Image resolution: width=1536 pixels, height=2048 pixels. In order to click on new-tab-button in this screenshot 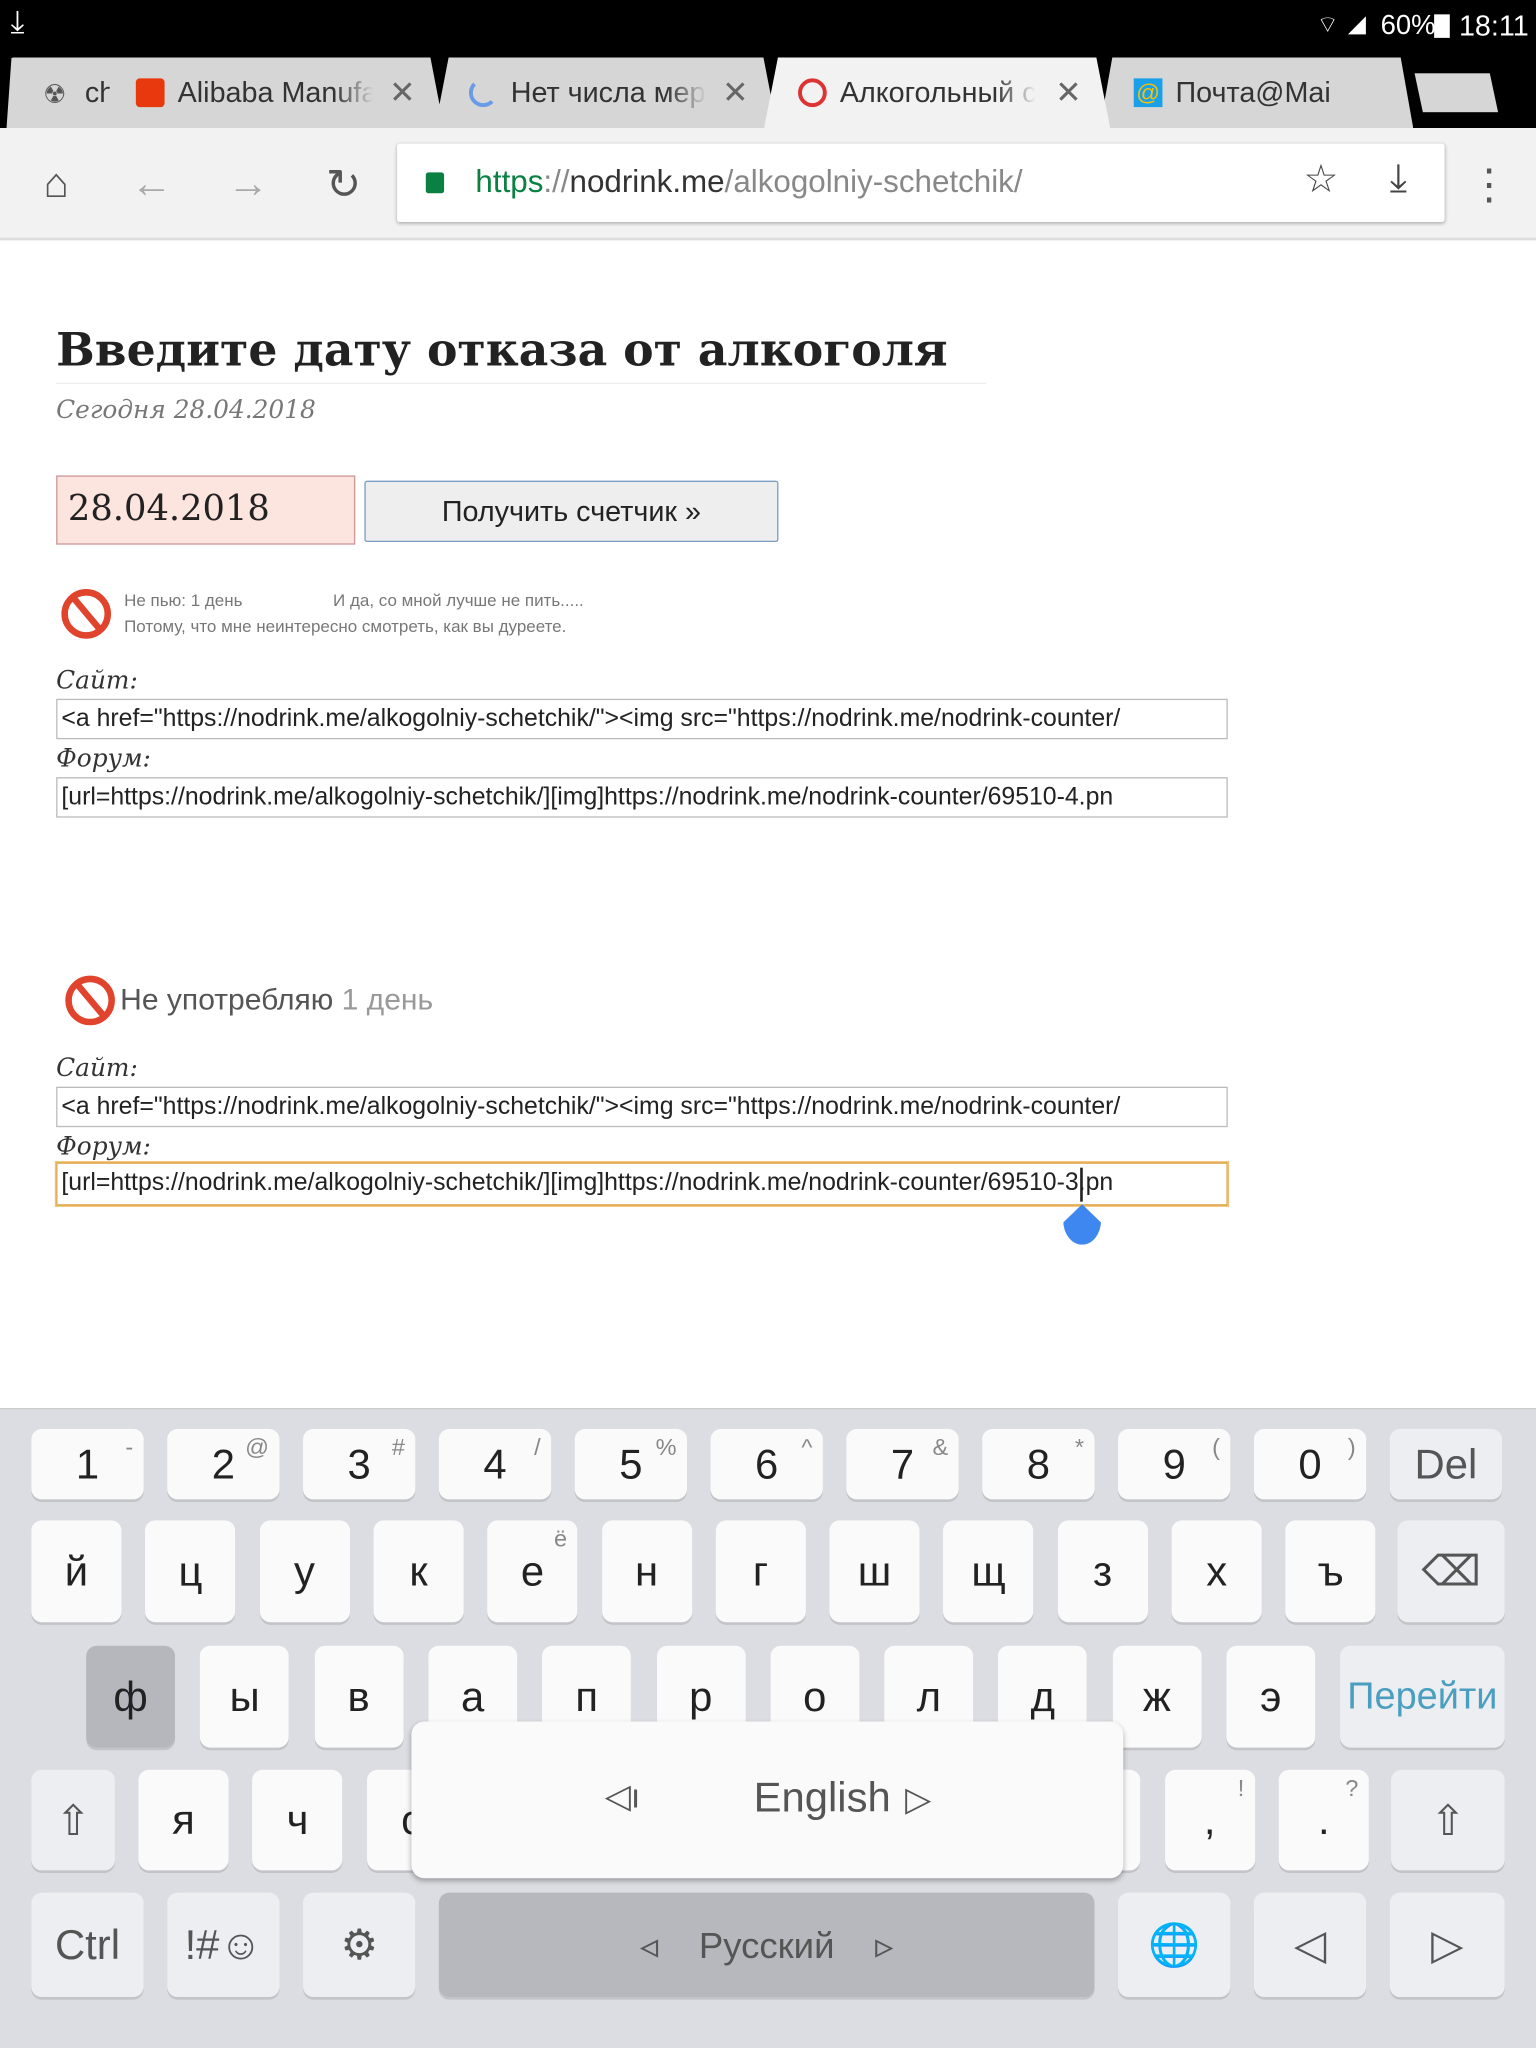, I will do `click(1456, 93)`.